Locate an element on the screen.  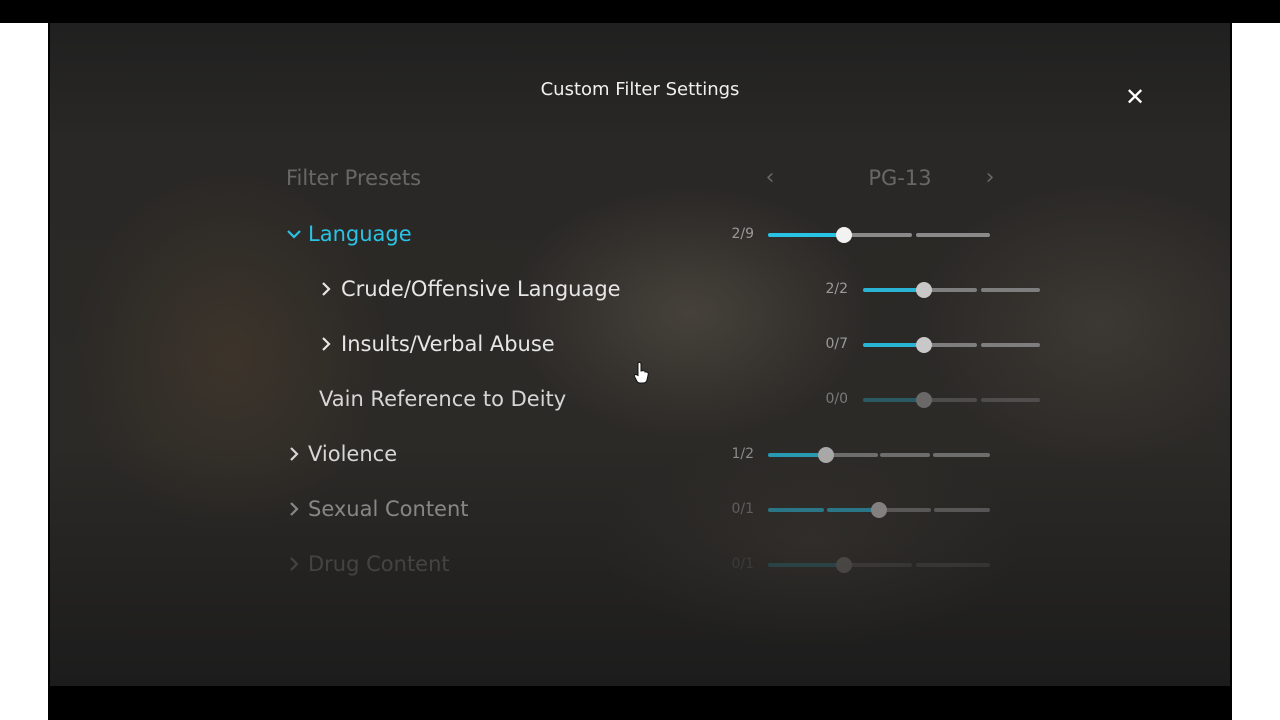
filter-label: Drug Content is located at coordinates (379, 564).